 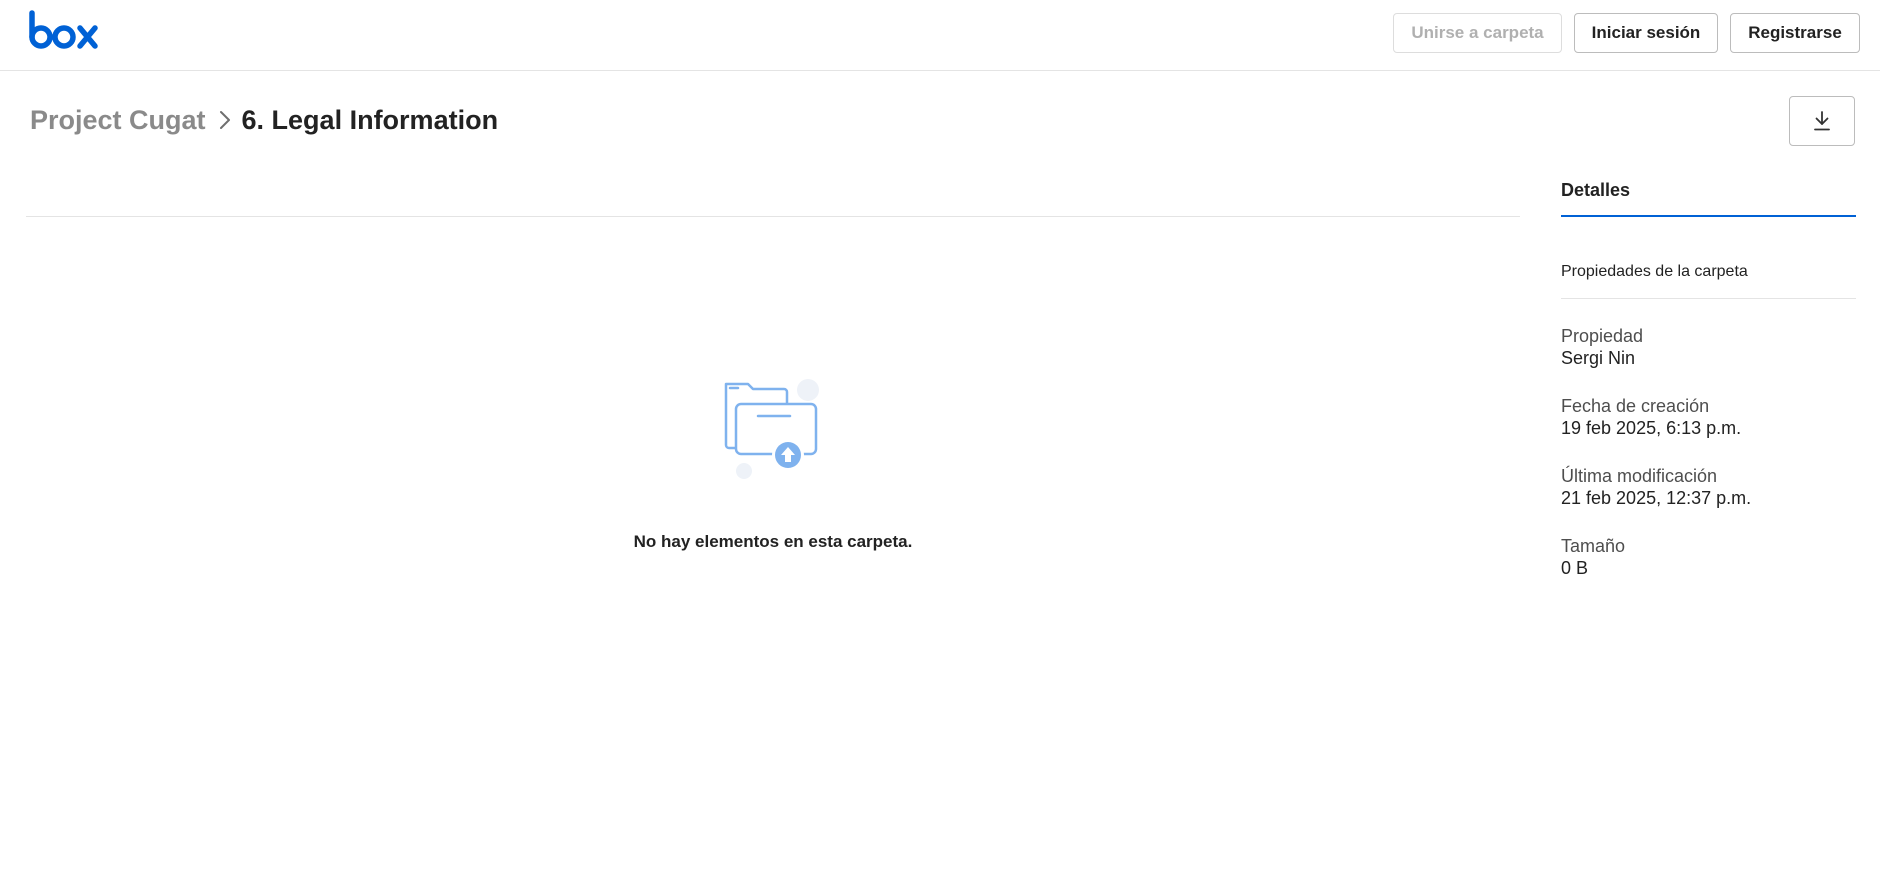 What do you see at coordinates (1708, 281) in the screenshot?
I see `folder-properties-heading: Propiedades de la carpeta` at bounding box center [1708, 281].